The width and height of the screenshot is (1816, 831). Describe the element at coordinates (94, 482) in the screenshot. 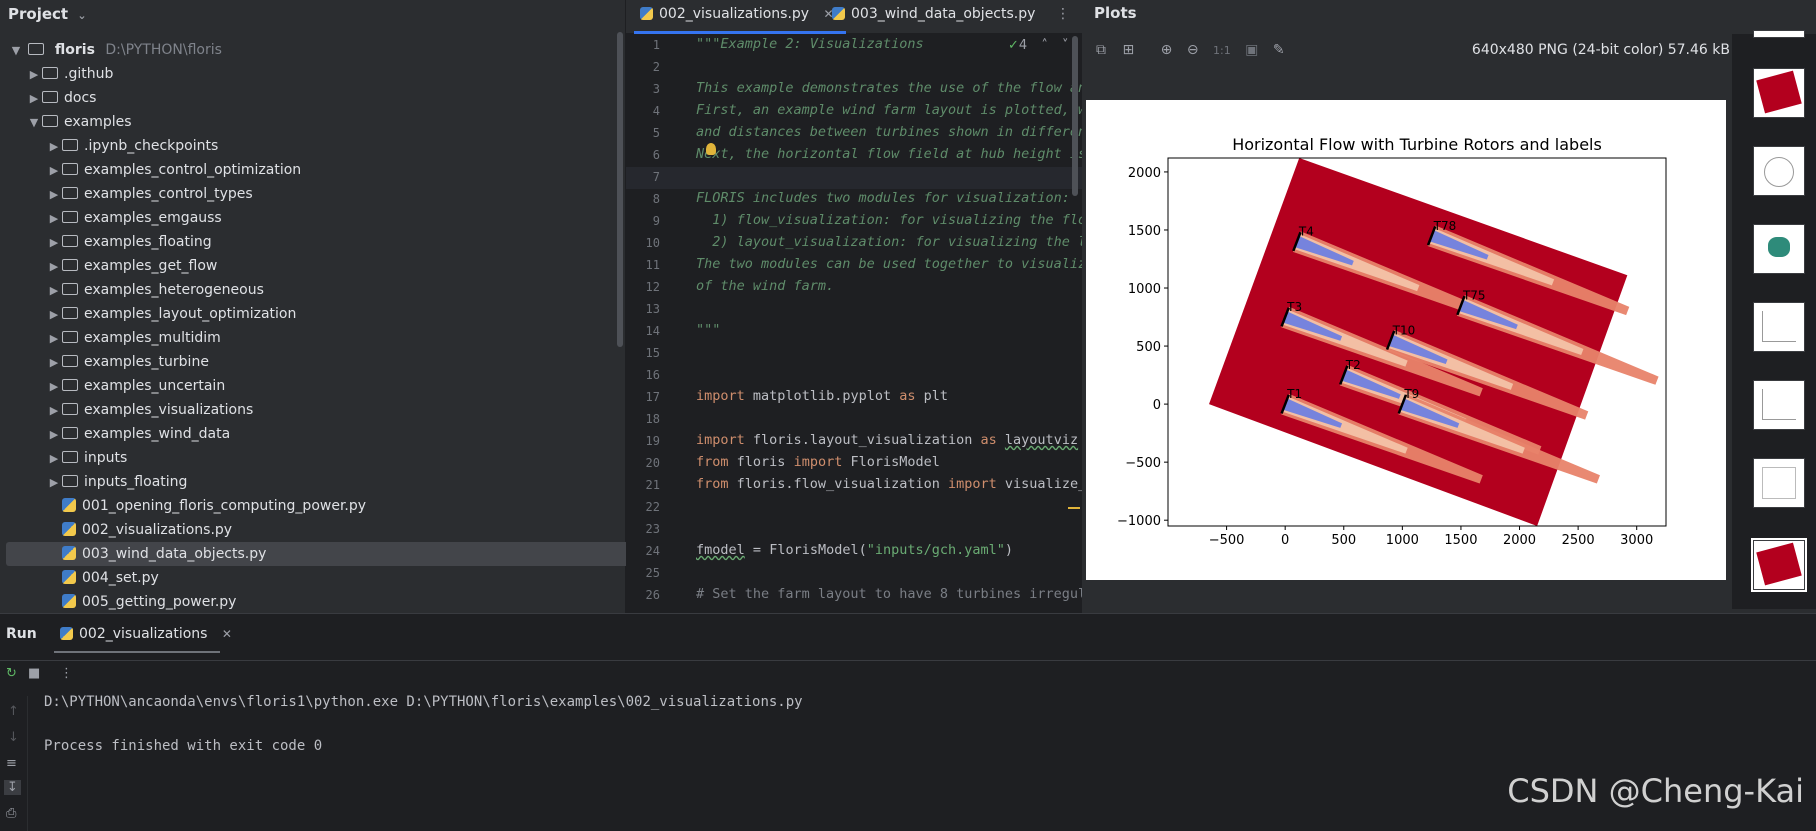

I see `tree-item-inputs-floating: ▶ inputs_floating` at that location.